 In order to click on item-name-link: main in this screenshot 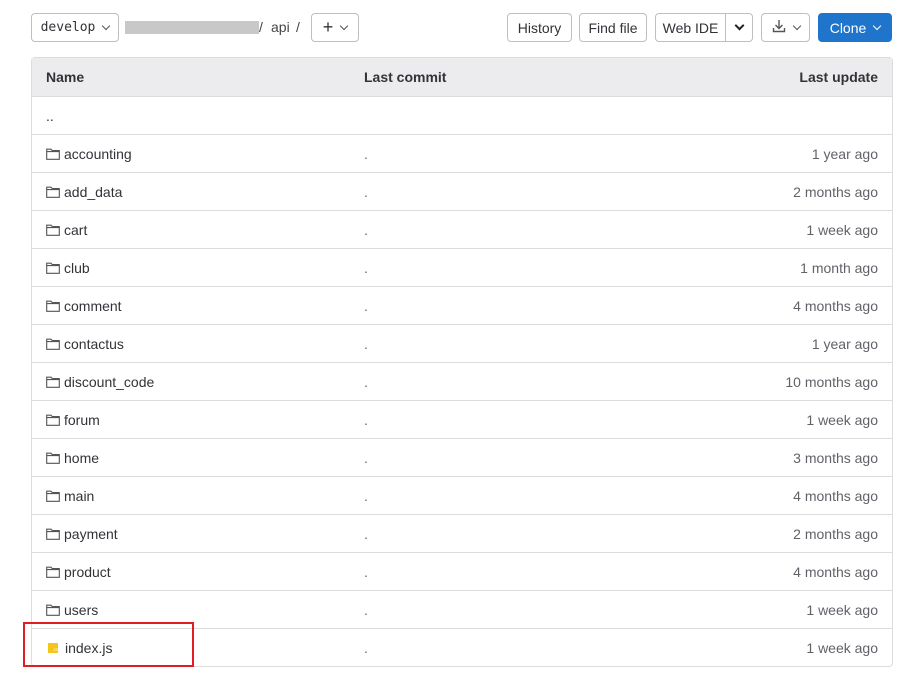, I will do `click(79, 496)`.